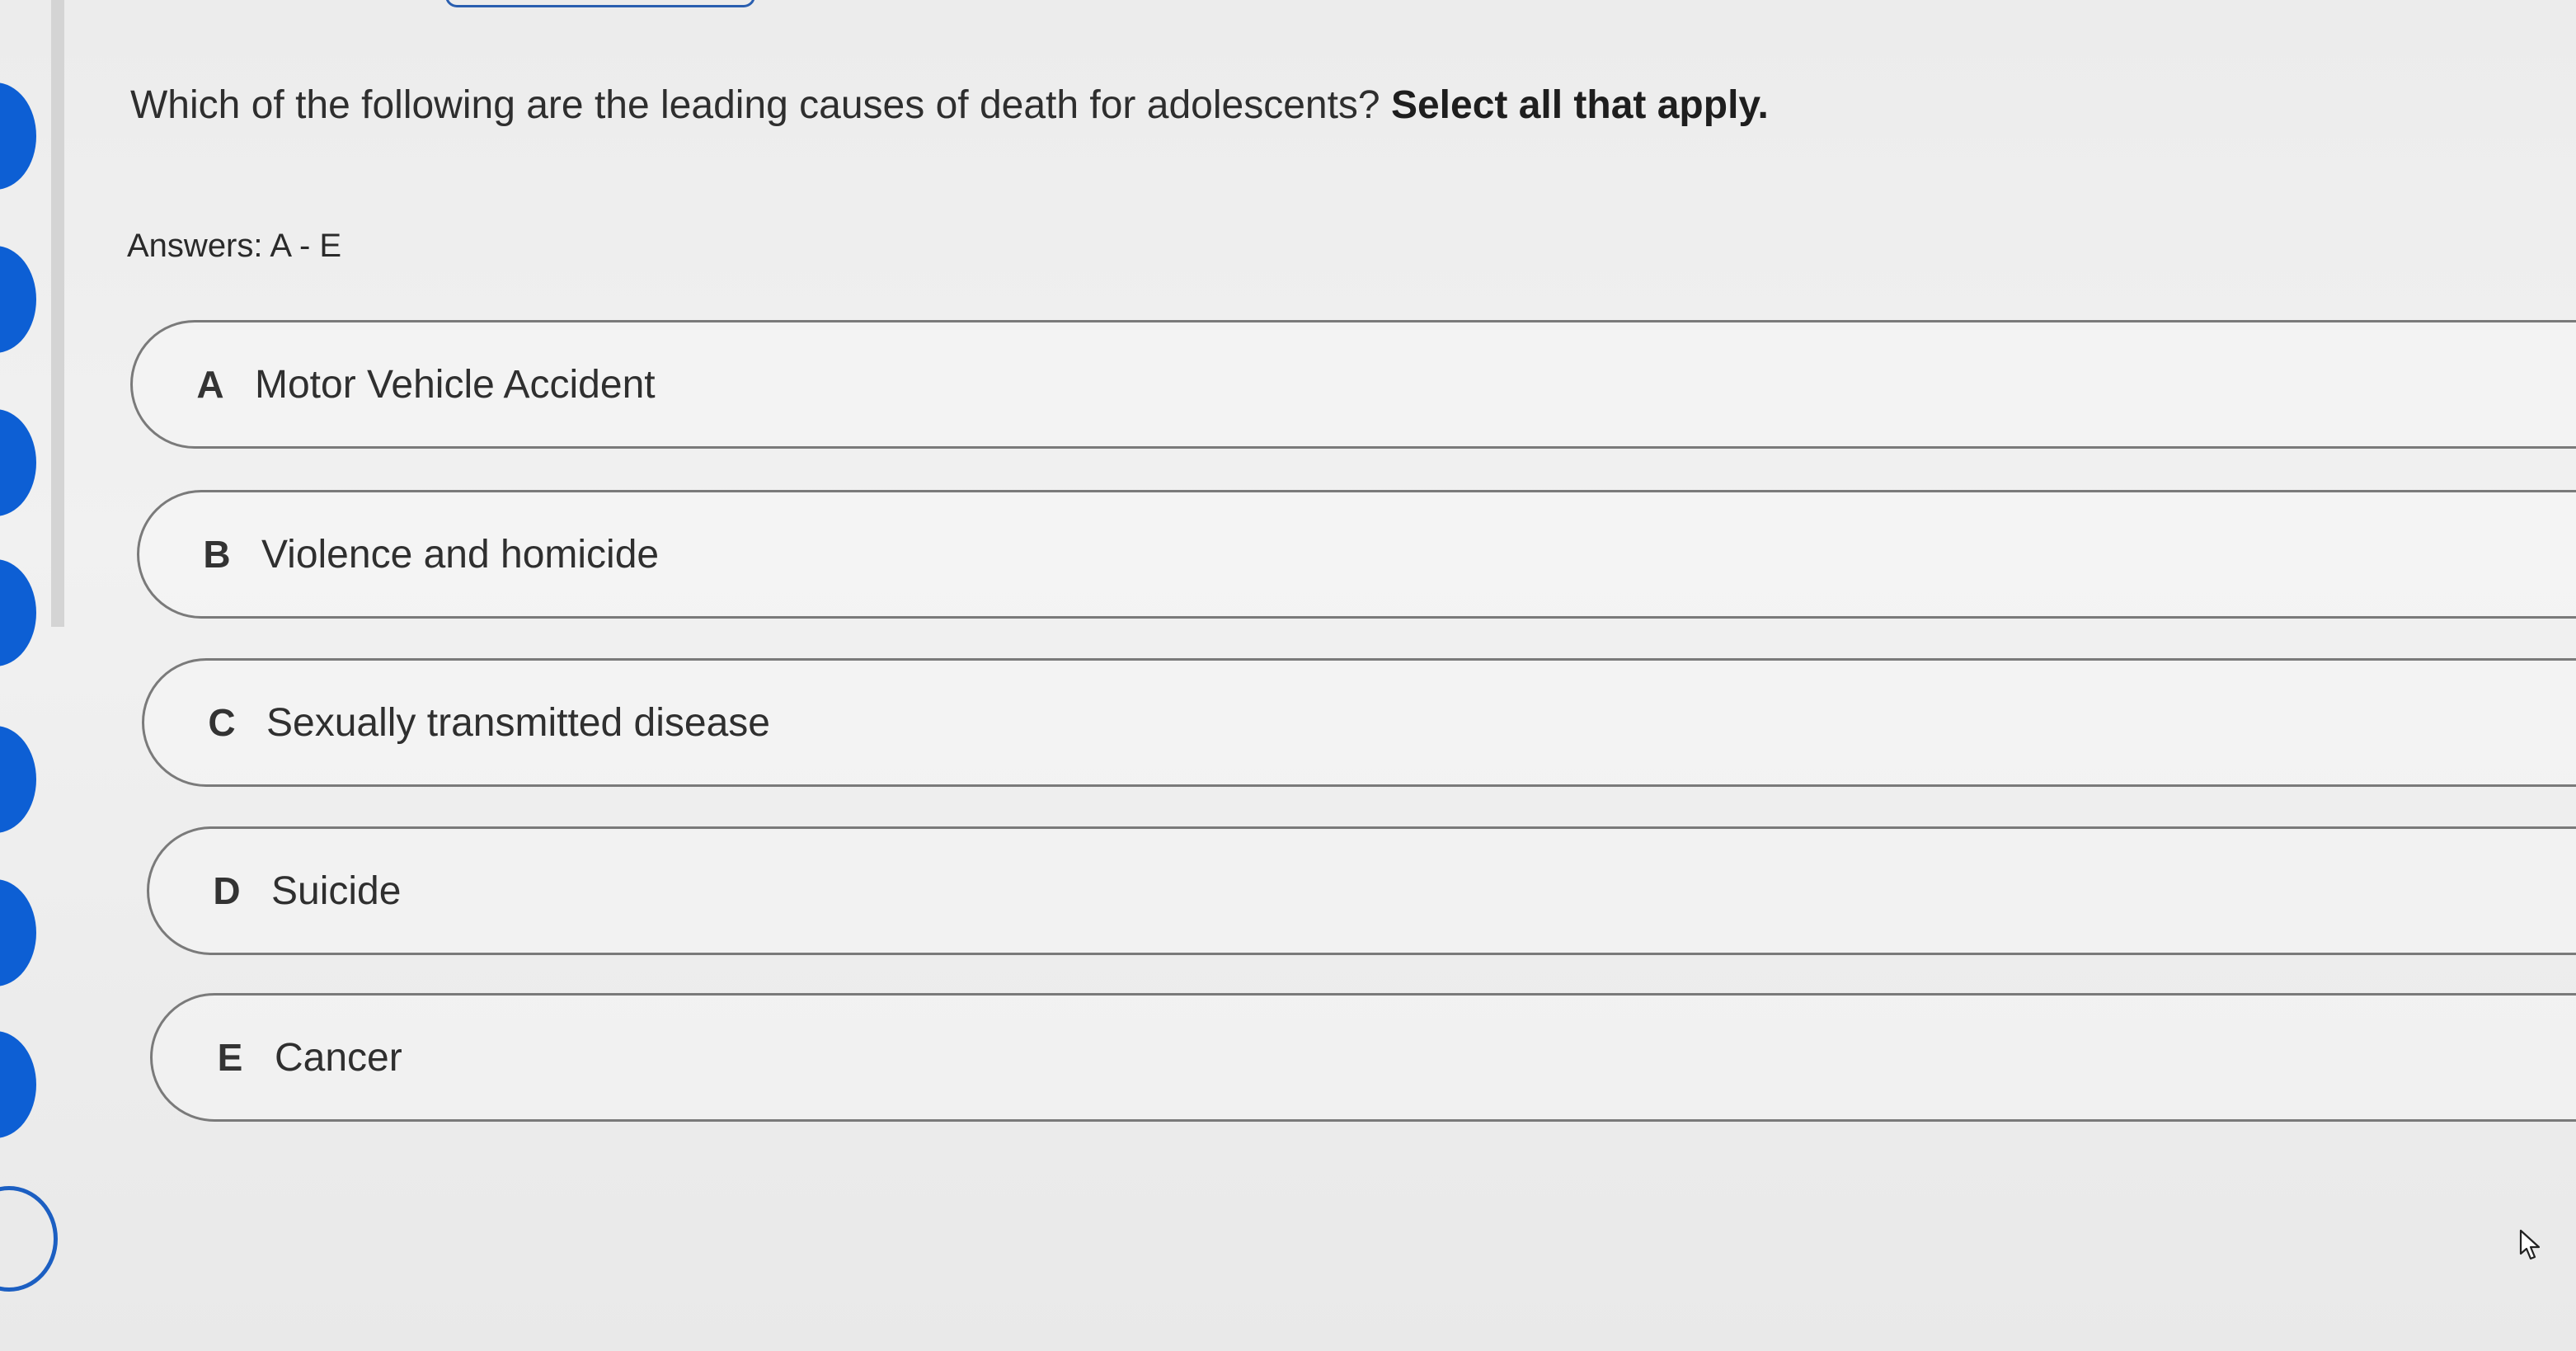 The width and height of the screenshot is (2576, 1351). What do you see at coordinates (57, 313) in the screenshot?
I see `scrollbar` at bounding box center [57, 313].